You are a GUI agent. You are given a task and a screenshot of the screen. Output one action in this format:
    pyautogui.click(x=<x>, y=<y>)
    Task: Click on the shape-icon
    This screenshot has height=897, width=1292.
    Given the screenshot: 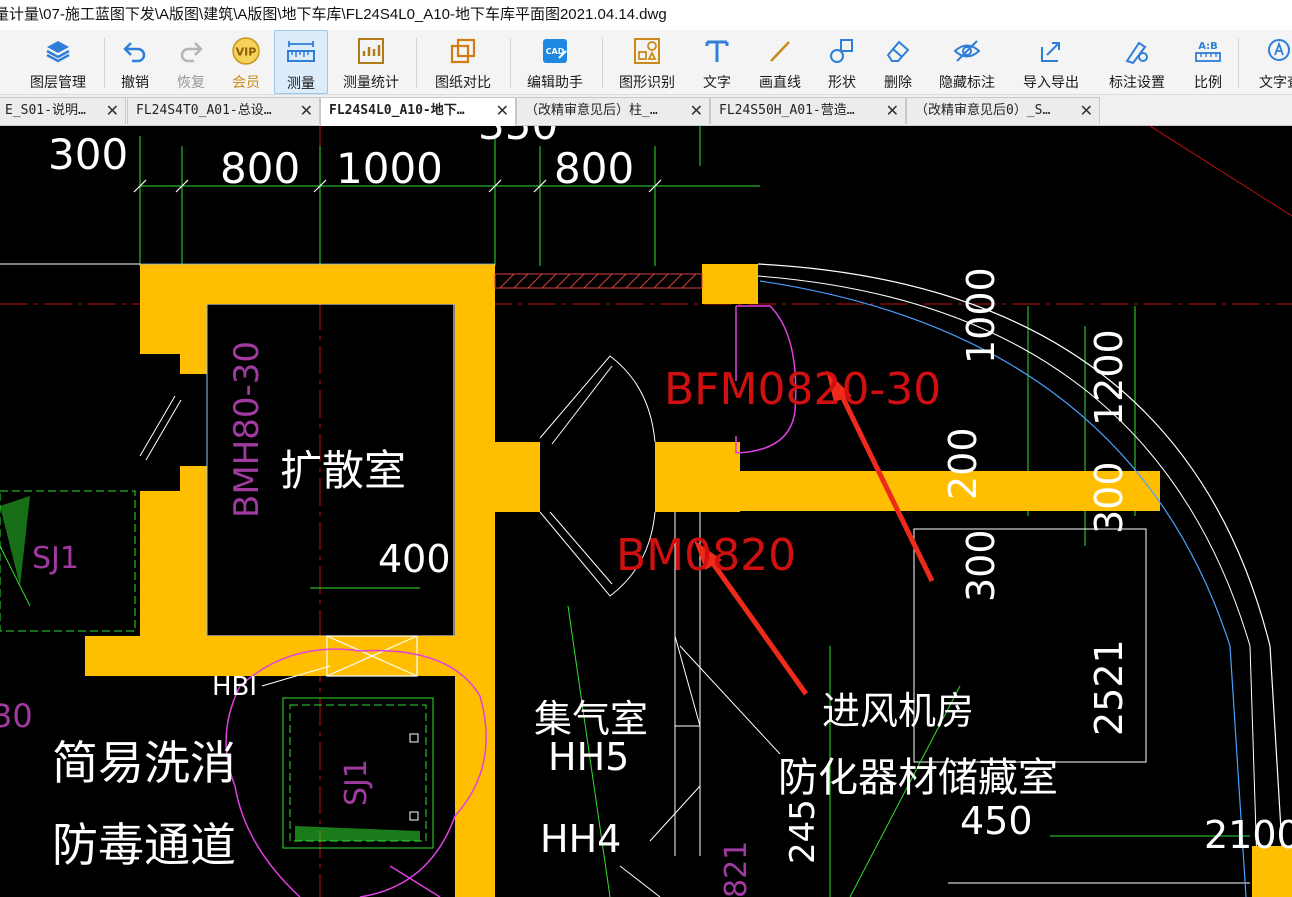 What is the action you would take?
    pyautogui.click(x=842, y=51)
    